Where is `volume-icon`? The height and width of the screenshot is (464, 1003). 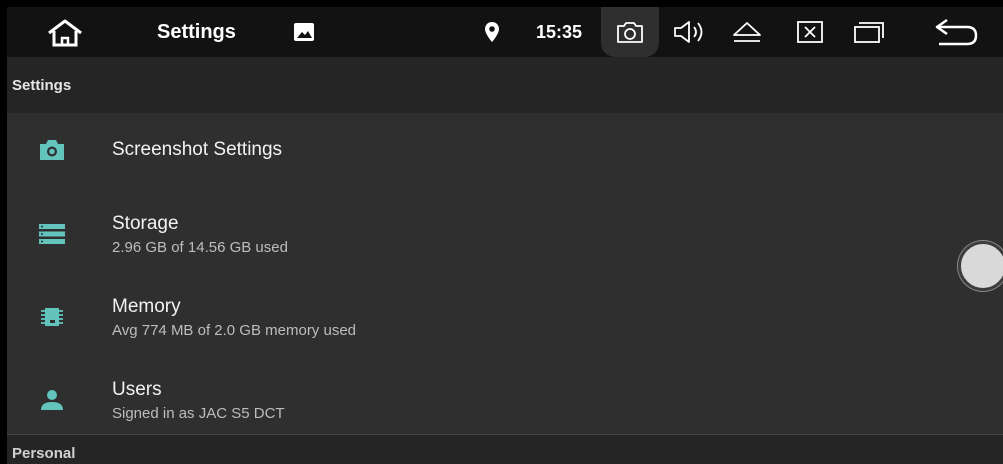 volume-icon is located at coordinates (688, 32).